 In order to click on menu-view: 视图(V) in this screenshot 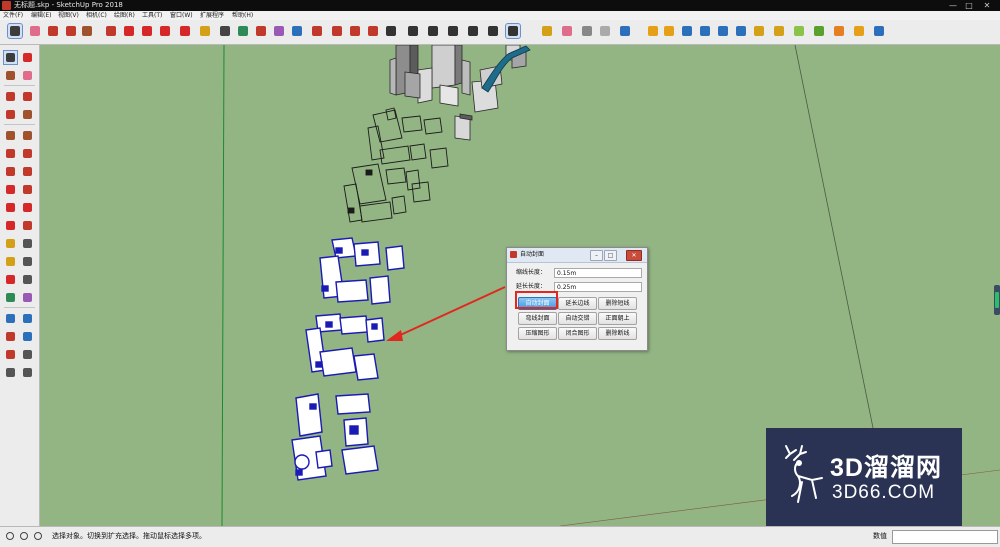, I will do `click(68, 15)`.